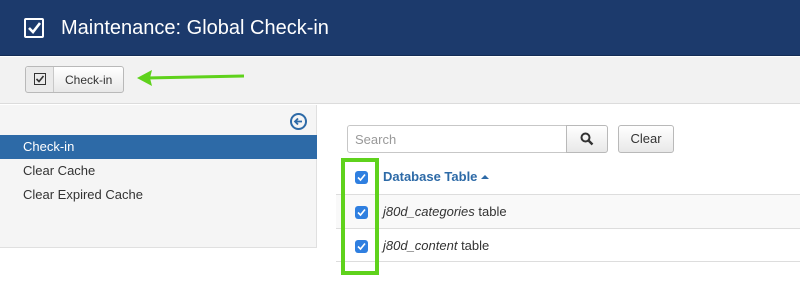 This screenshot has width=800, height=303. What do you see at coordinates (191, 78) in the screenshot?
I see `green-arrow-annotation` at bounding box center [191, 78].